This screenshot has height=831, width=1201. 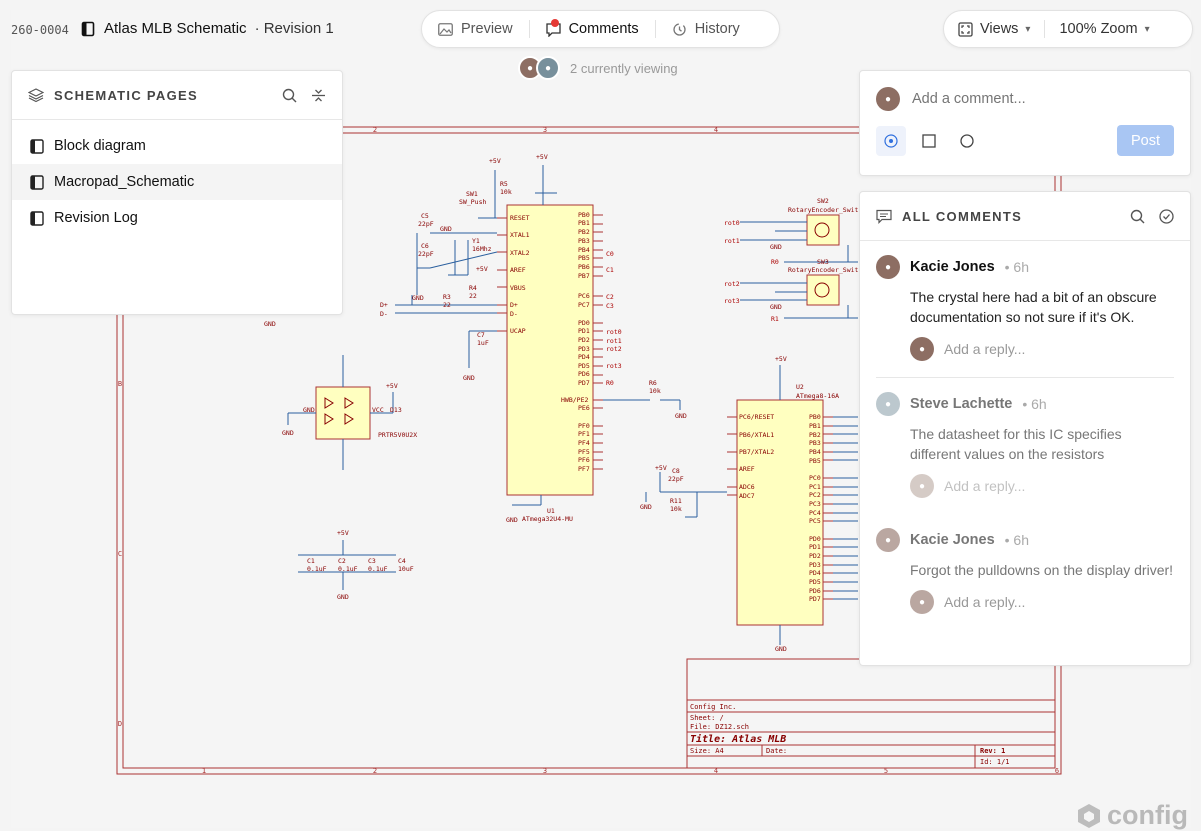 I want to click on notification-dot, so click(x=554, y=22).